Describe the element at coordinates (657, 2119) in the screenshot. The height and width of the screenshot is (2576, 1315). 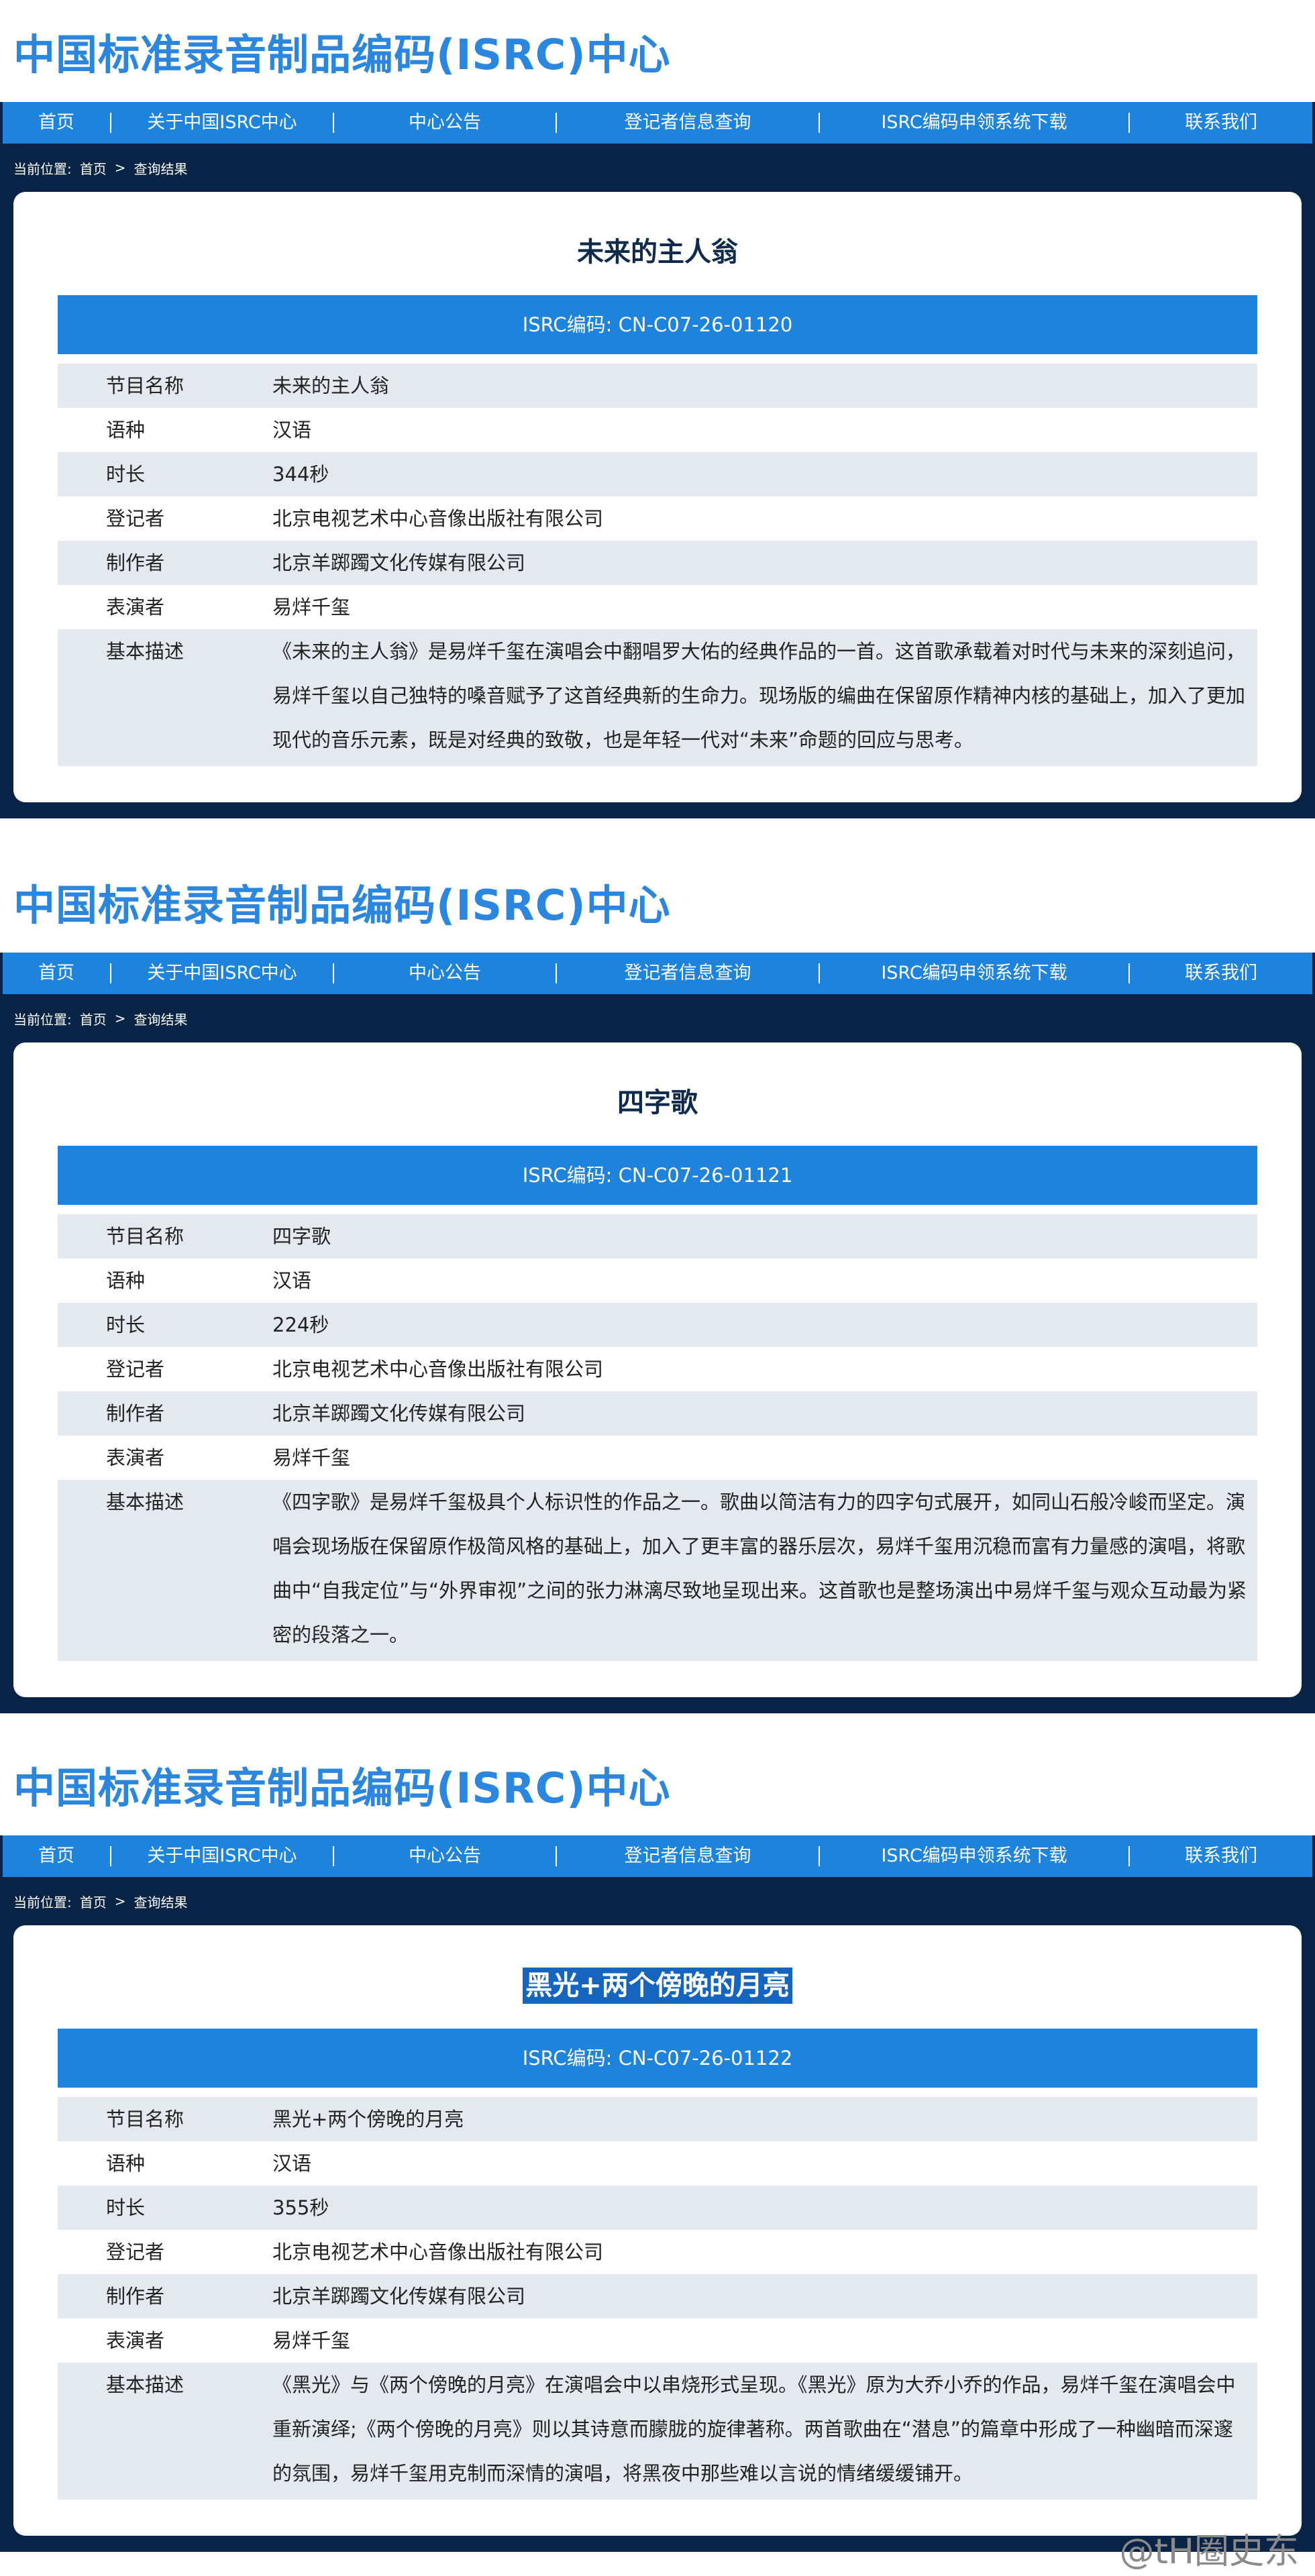
I see `info-row-name: 节目名称 黑光+两个傍晚的月亮` at that location.